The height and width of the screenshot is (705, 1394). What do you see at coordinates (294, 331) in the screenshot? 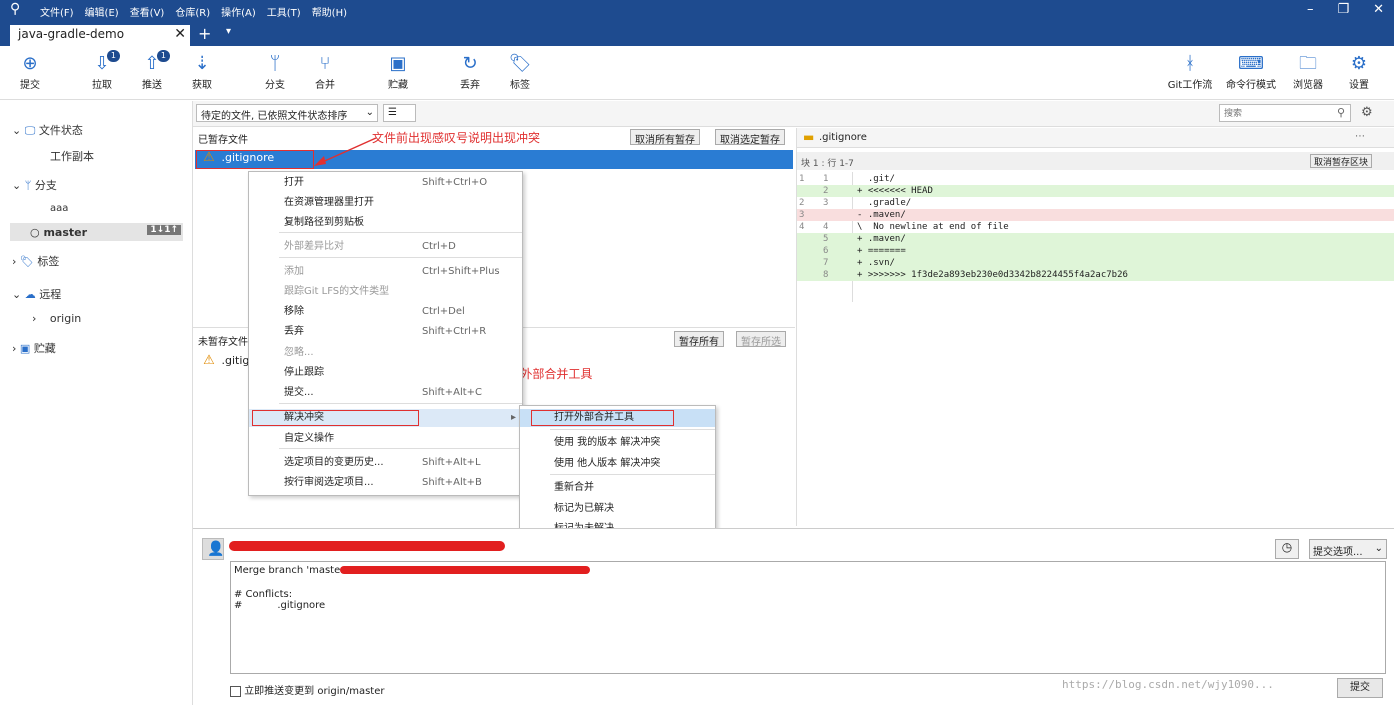
I see `menu-item-label: 丢弃` at bounding box center [294, 331].